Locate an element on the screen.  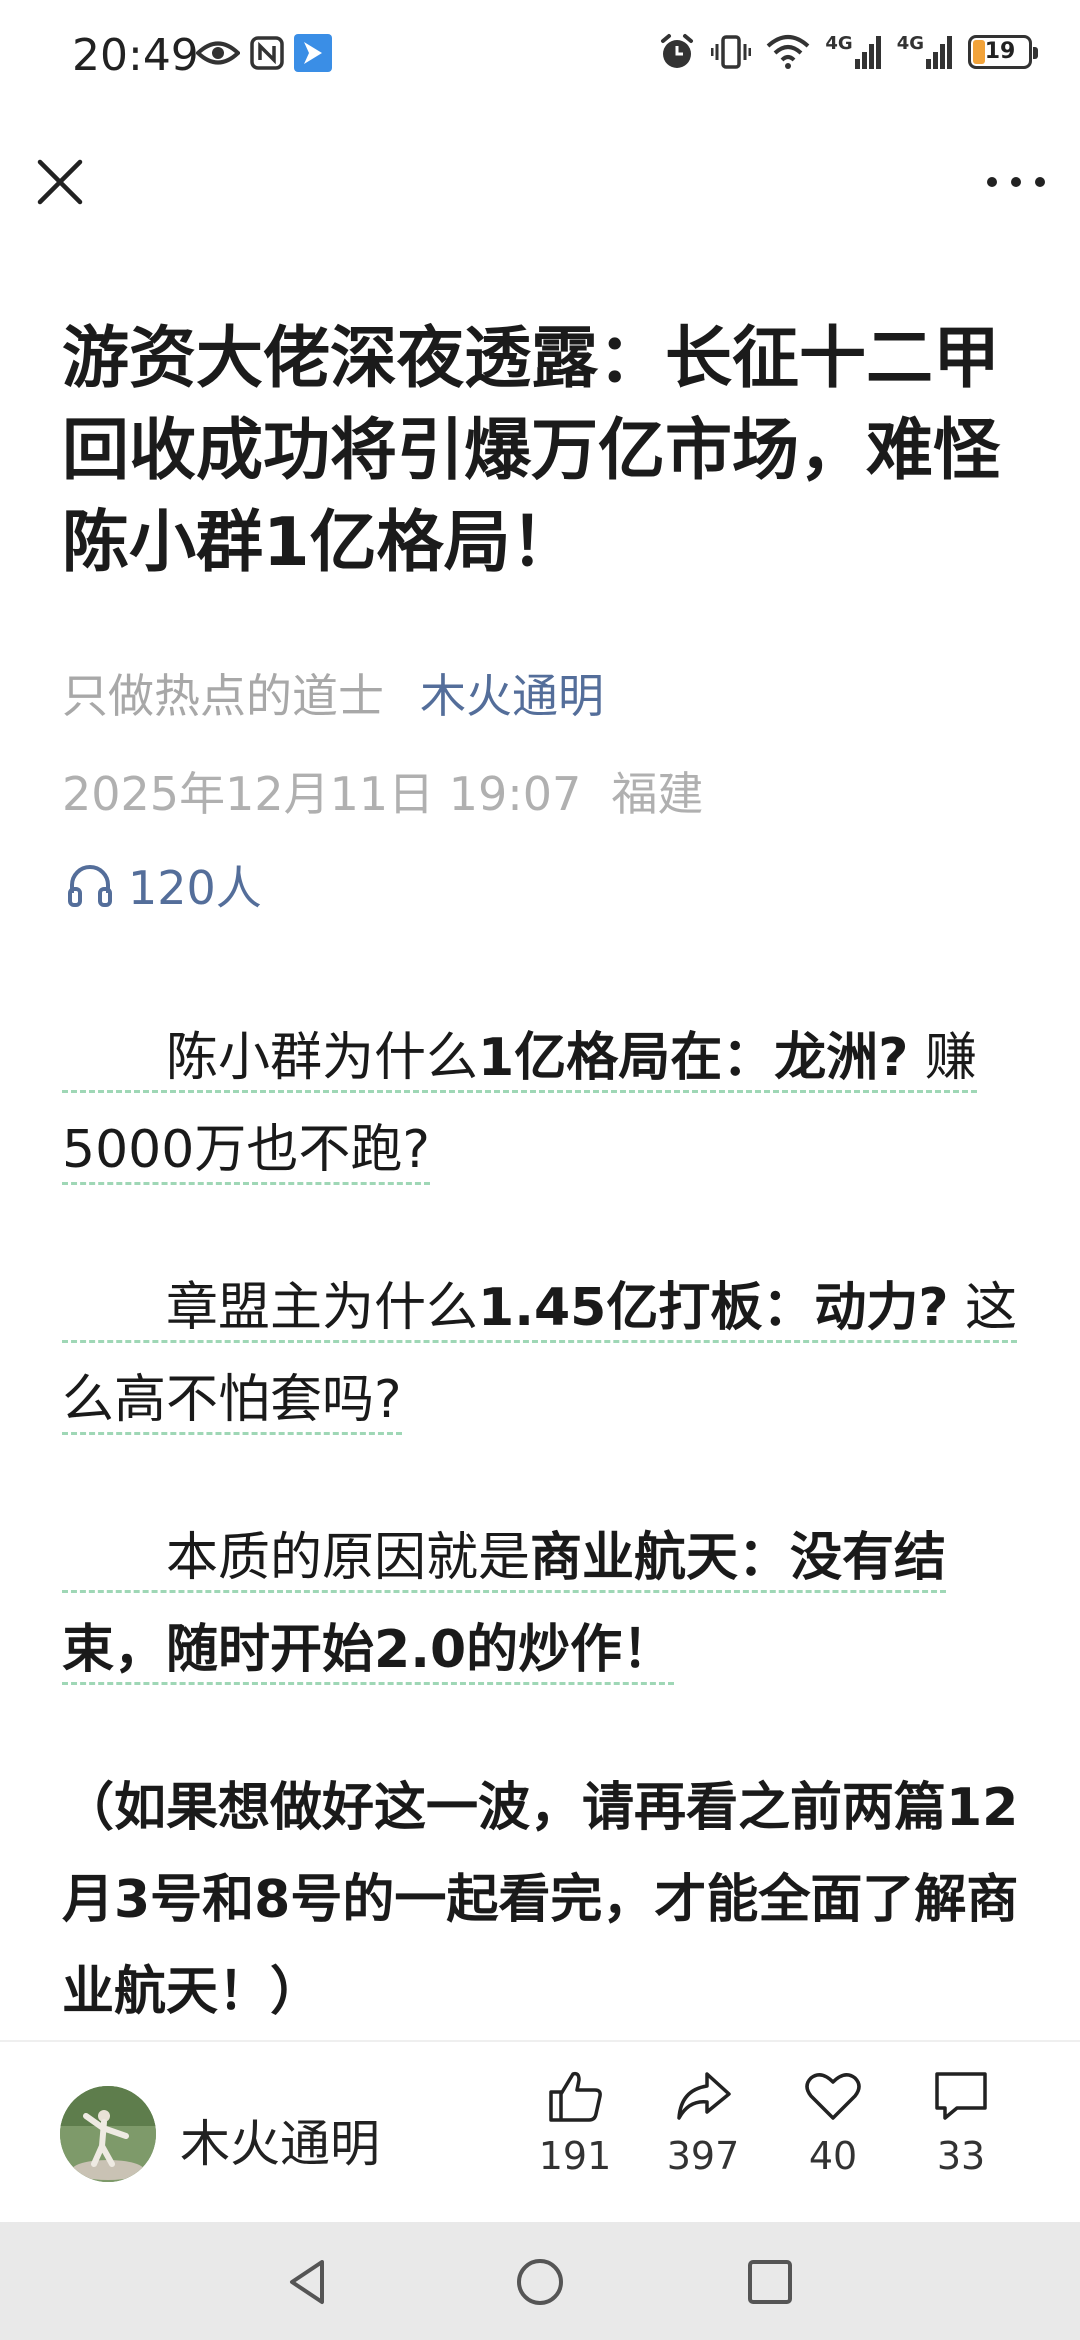
nfc-icon is located at coordinates (267, 53).